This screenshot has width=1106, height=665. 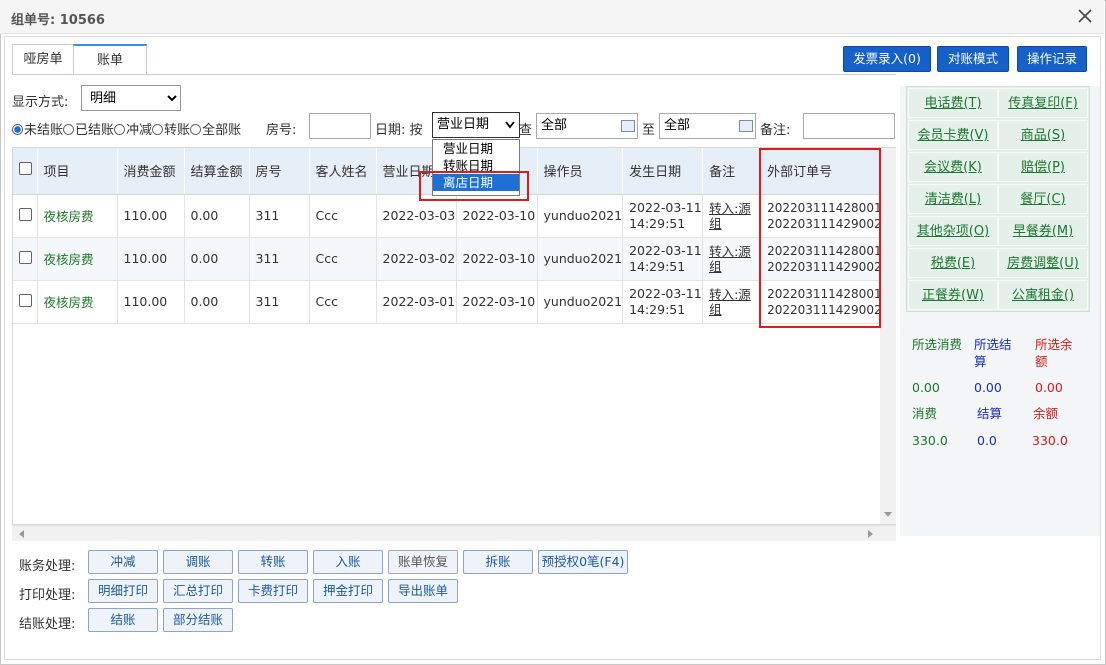 I want to click on date-label: 日期: 按, so click(x=399, y=130).